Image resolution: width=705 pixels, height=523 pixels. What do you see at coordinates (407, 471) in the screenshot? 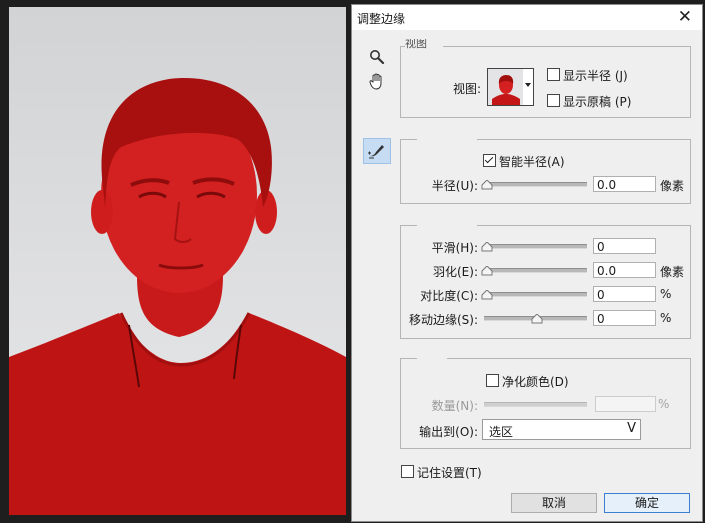
I see `remember-settings-checkbox` at bounding box center [407, 471].